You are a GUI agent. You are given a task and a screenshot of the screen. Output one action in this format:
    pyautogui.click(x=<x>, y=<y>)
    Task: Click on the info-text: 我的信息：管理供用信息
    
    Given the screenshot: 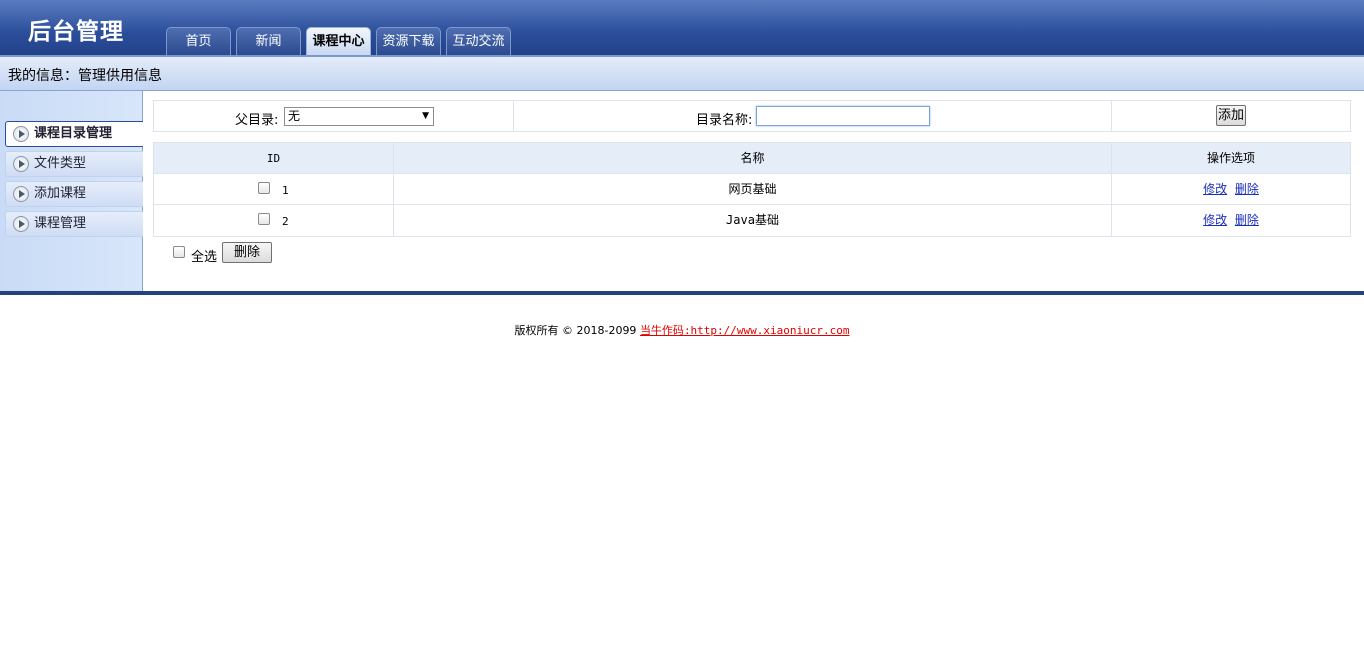 What is the action you would take?
    pyautogui.click(x=85, y=76)
    